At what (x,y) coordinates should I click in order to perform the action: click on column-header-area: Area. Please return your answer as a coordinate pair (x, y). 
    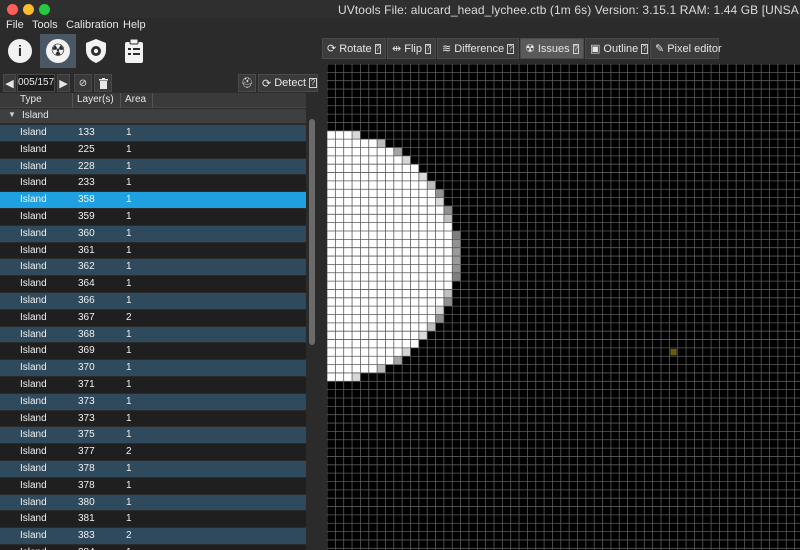
    Looking at the image, I should click on (135, 99).